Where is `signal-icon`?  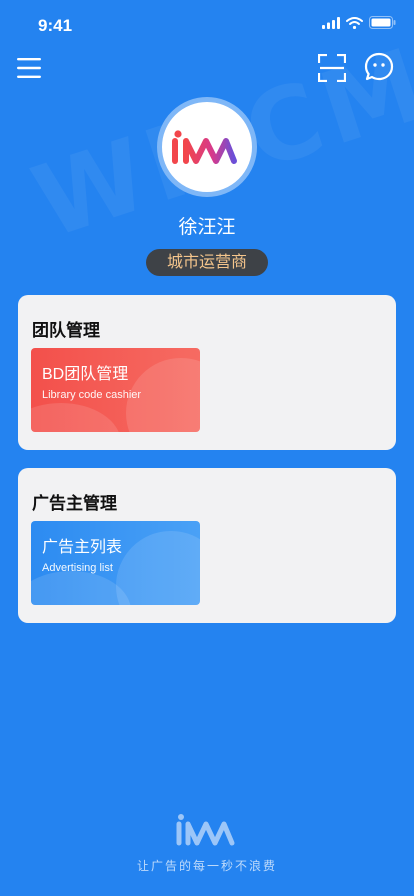 signal-icon is located at coordinates (331, 22).